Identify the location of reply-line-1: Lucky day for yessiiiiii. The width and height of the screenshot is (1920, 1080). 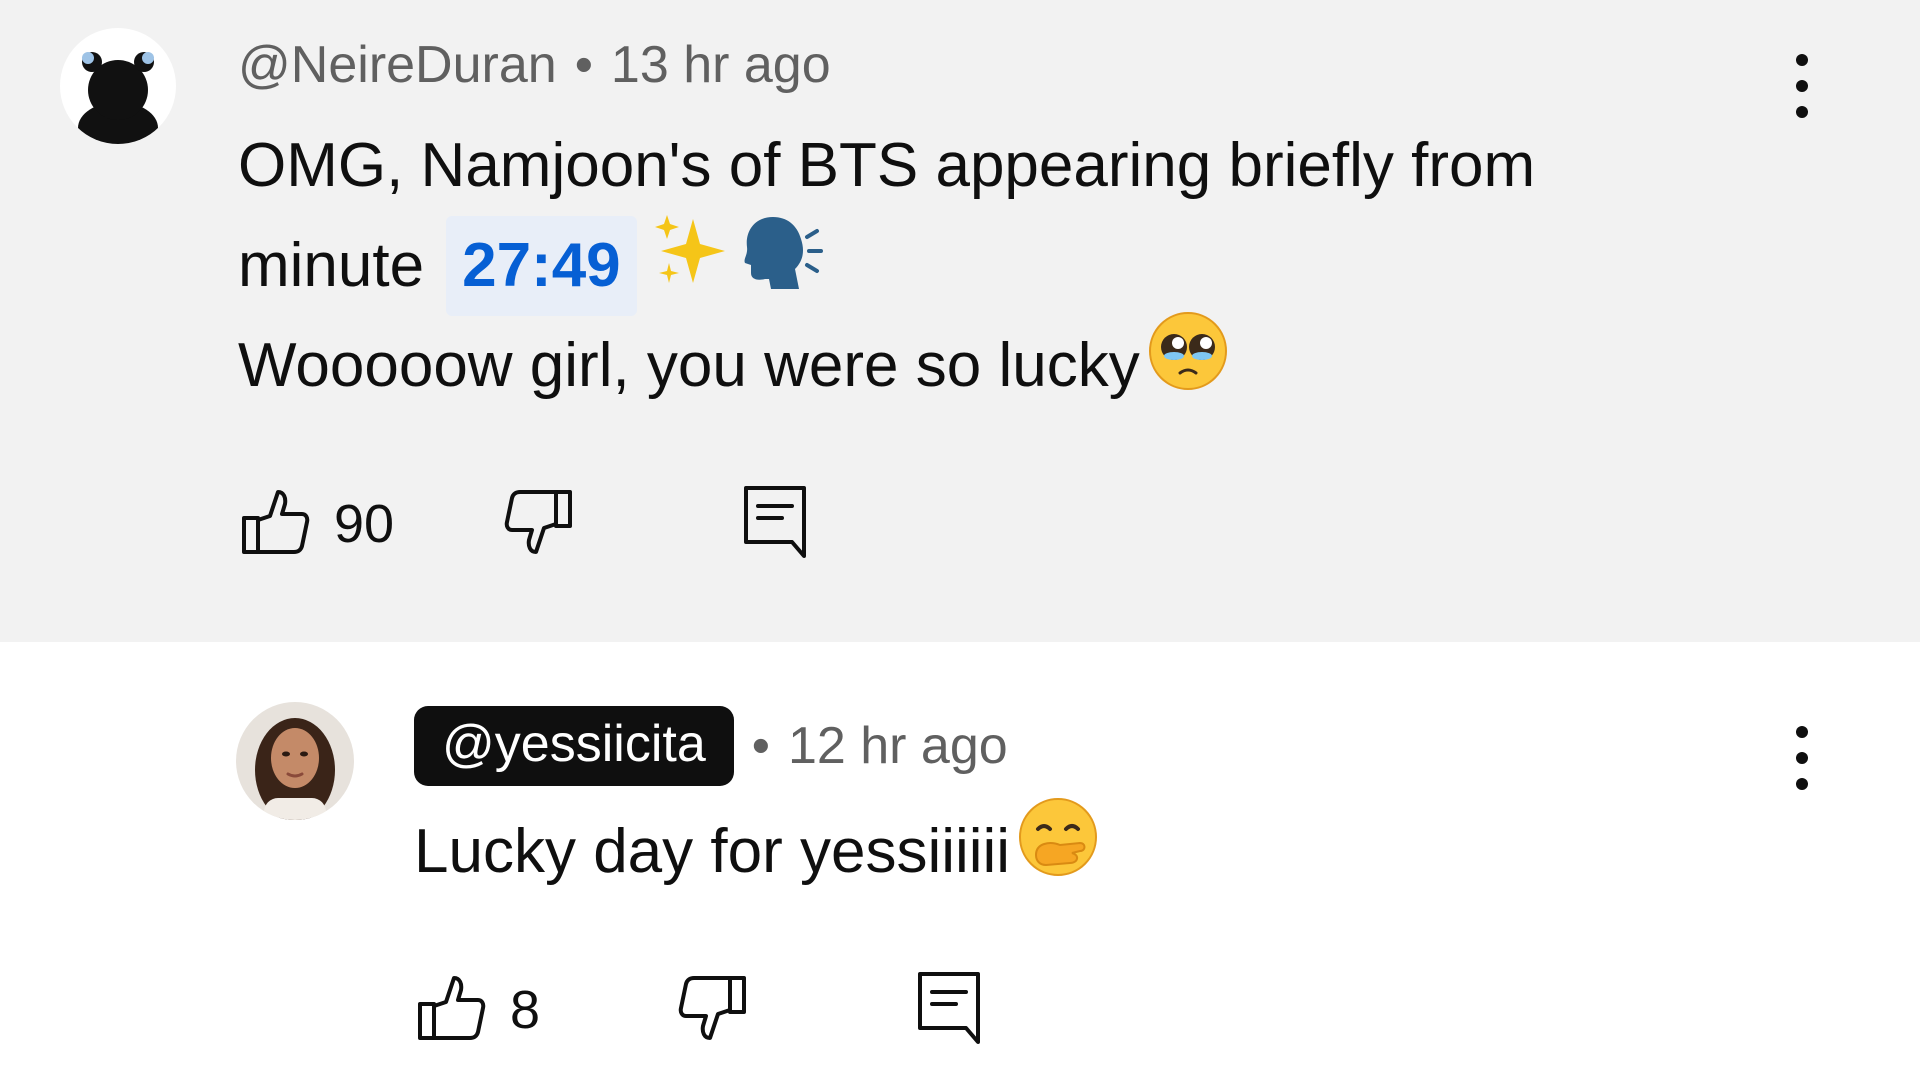
(757, 850).